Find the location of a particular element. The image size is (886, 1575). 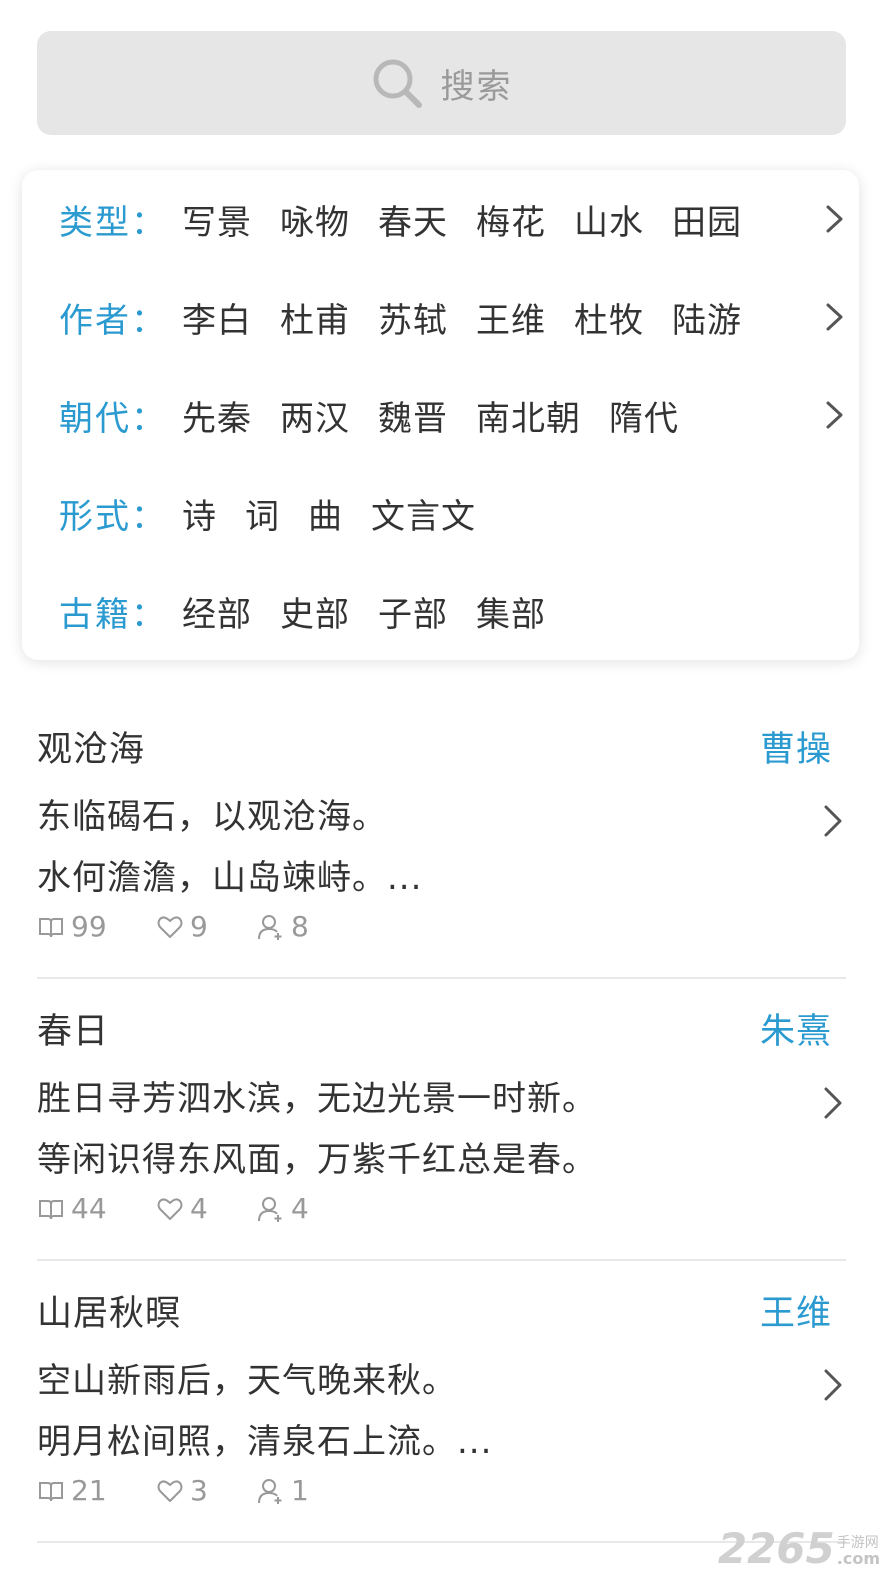

filter-options-author: 李白 杜甫 苏轼 王维 杜牧 陆游 is located at coordinates (476, 317).